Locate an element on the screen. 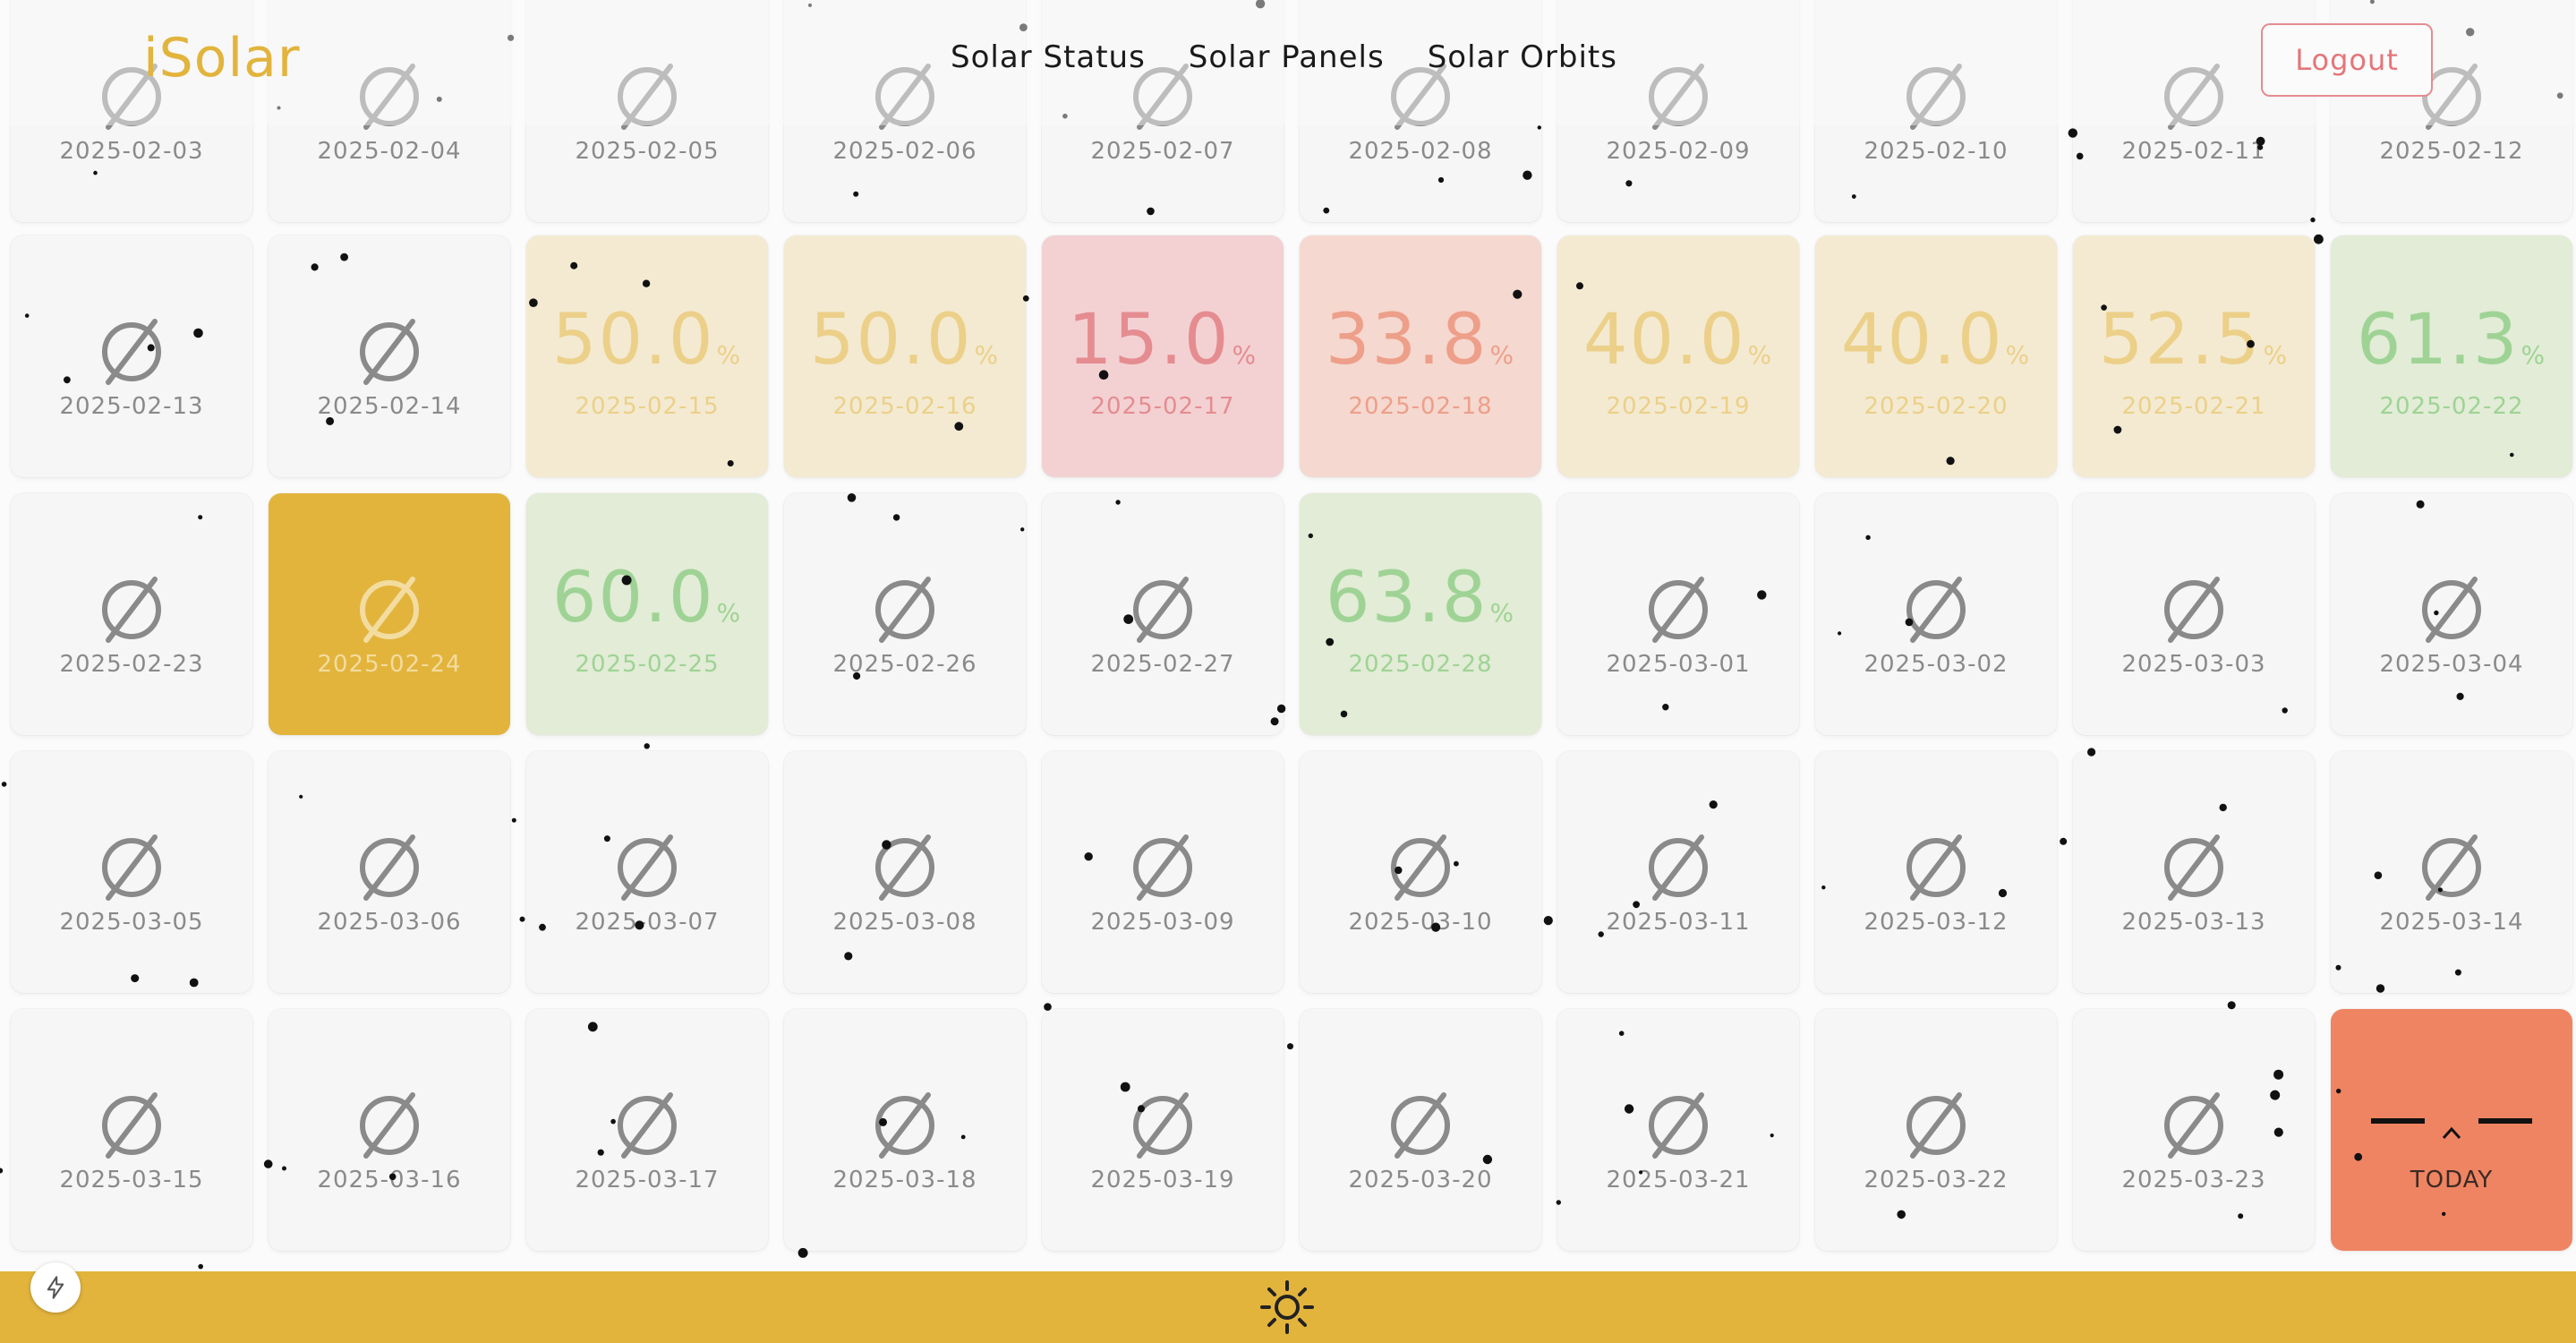 The image size is (2576, 1343). nav-solar-status: Solar Status is located at coordinates (1048, 57).